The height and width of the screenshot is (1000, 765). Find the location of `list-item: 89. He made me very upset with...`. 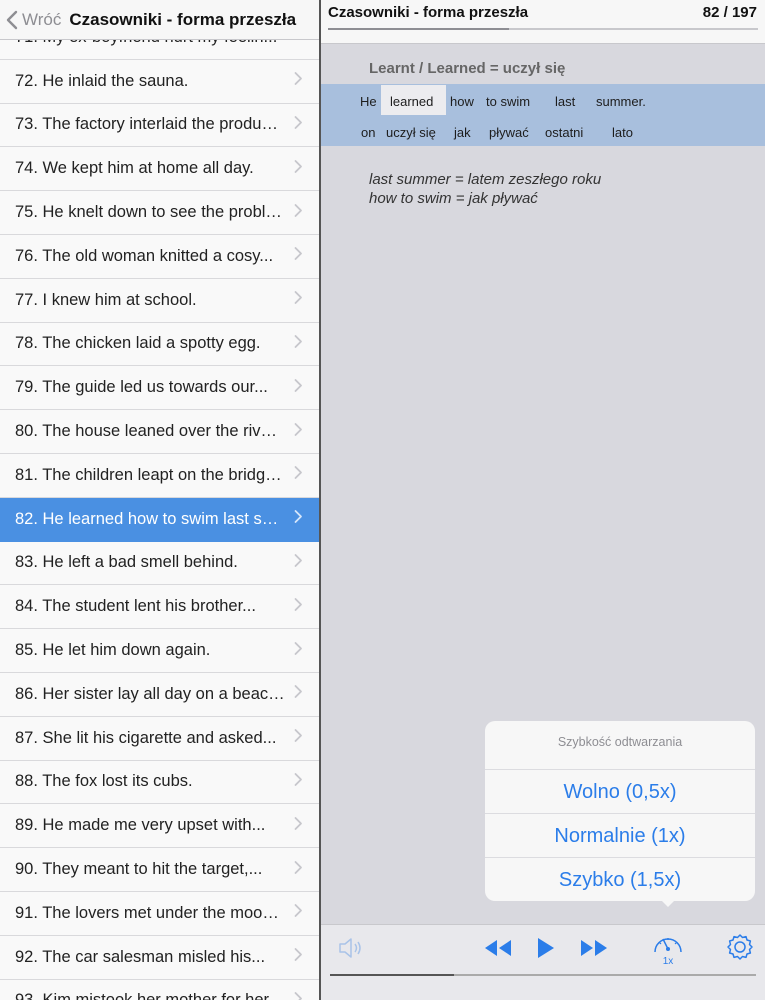

list-item: 89. He made me very upset with... is located at coordinates (159, 826).